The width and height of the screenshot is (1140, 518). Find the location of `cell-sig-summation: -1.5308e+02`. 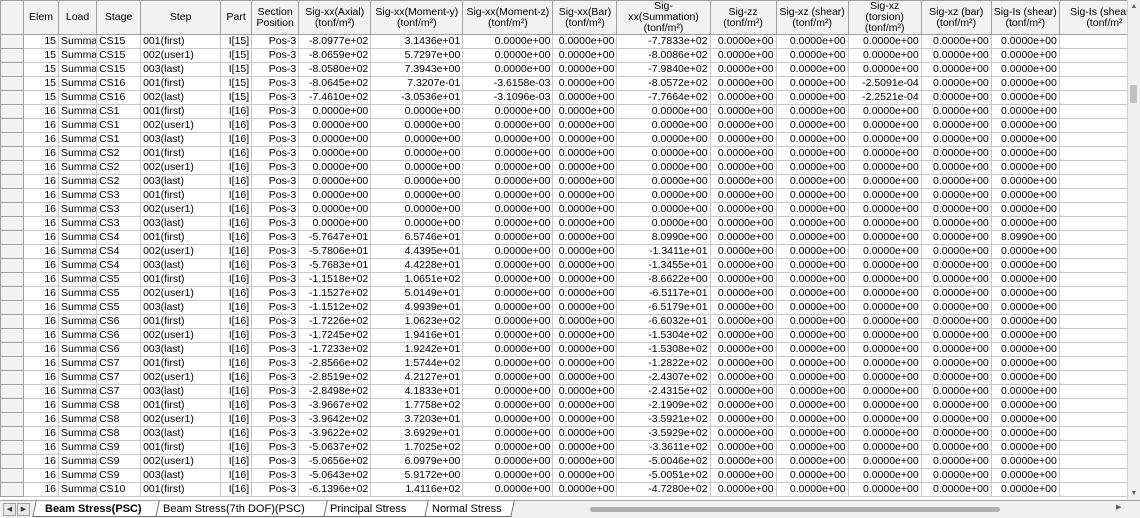

cell-sig-summation: -1.5308e+02 is located at coordinates (663, 349).